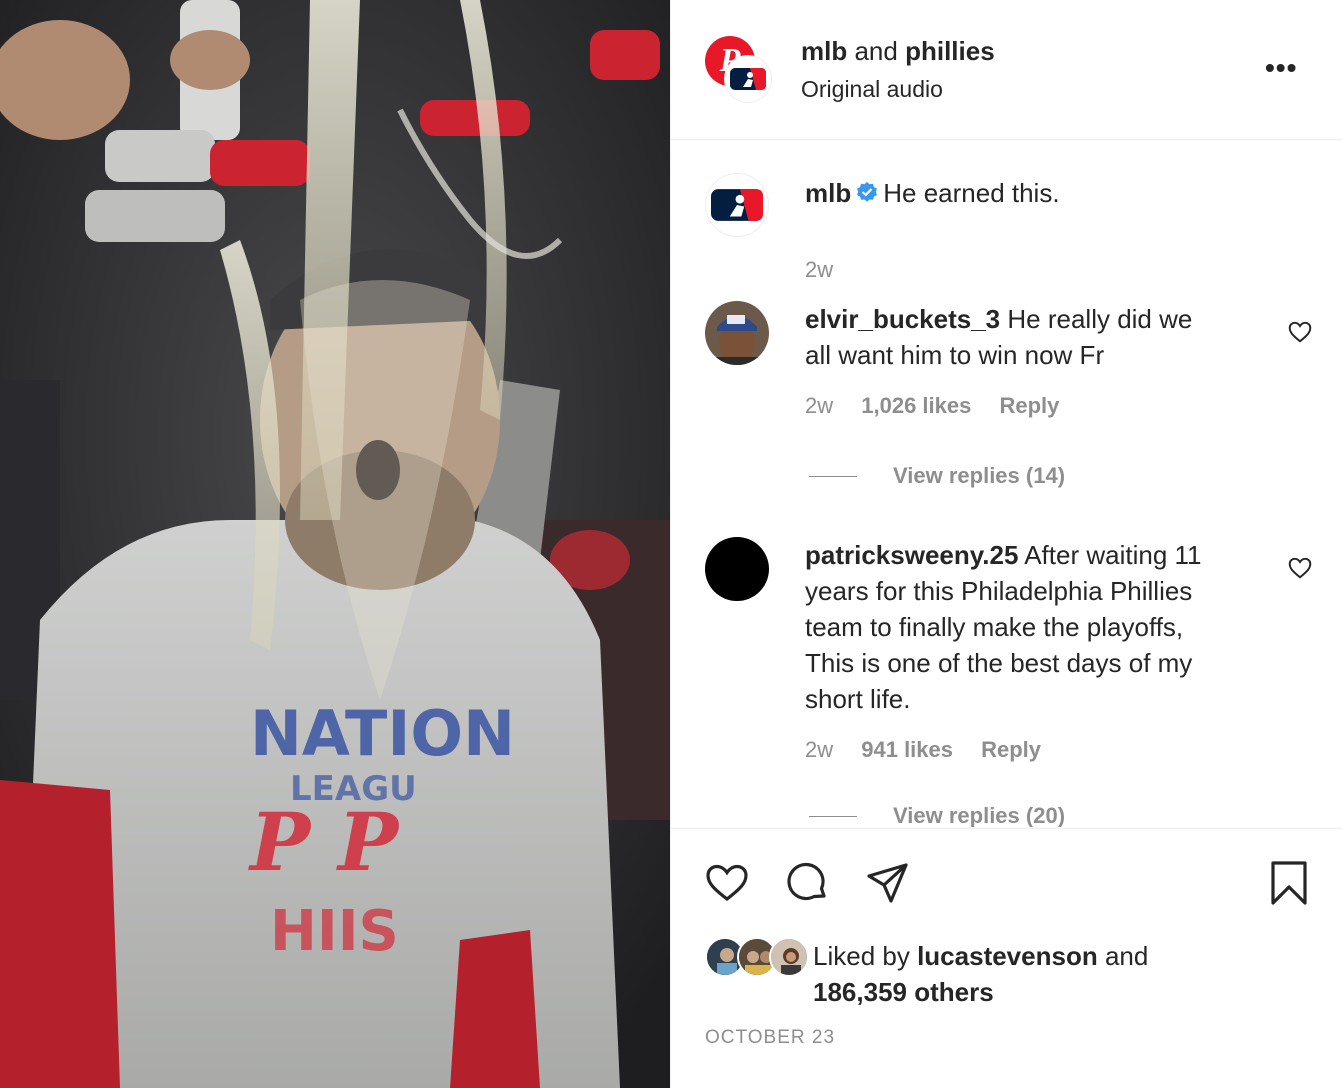 Image resolution: width=1342 pixels, height=1088 pixels. I want to click on view-replies-button: View replies (20), so click(937, 815).